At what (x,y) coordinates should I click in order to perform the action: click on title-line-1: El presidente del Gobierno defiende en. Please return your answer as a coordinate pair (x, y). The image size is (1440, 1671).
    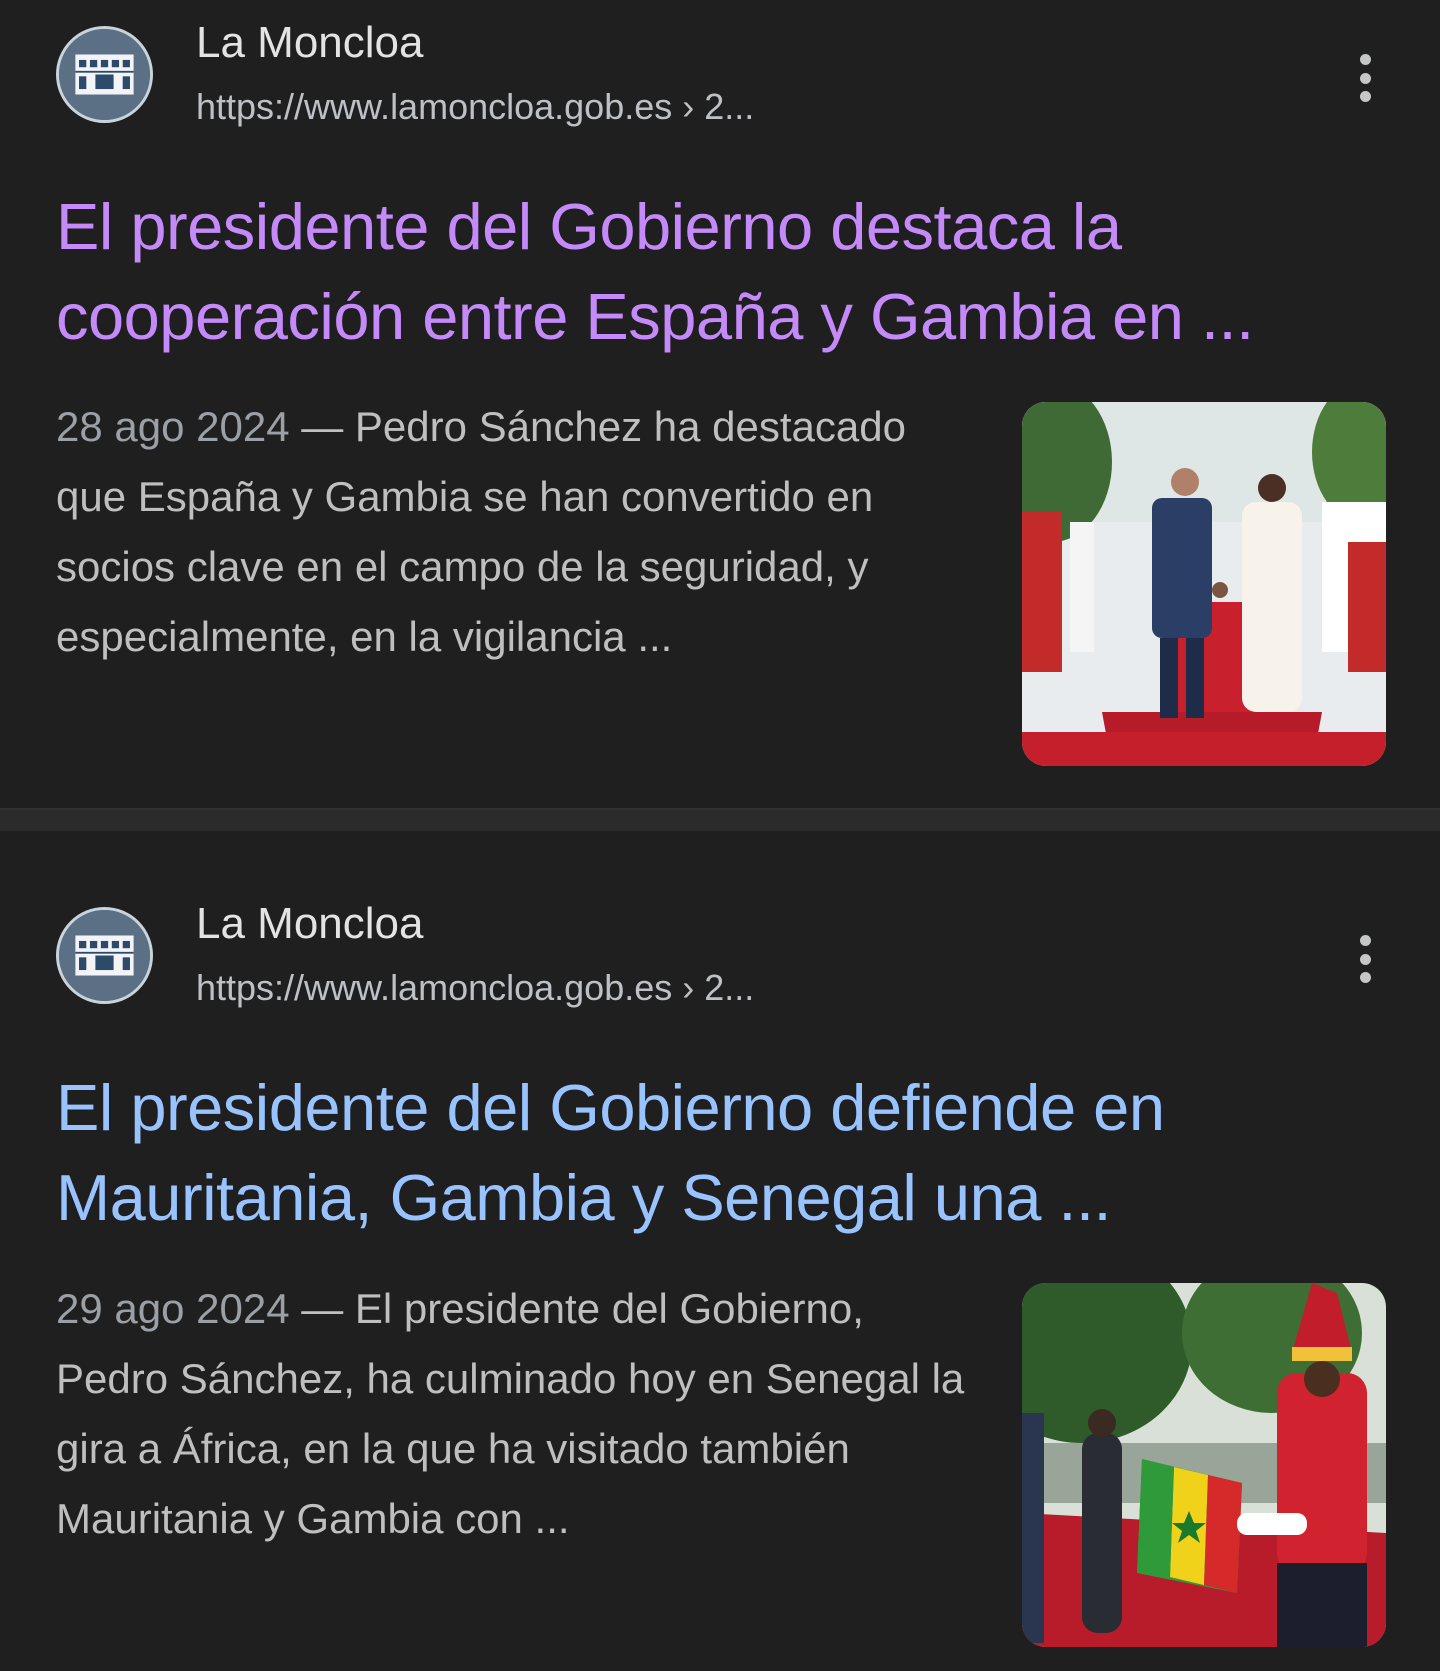
    Looking at the image, I should click on (610, 1107).